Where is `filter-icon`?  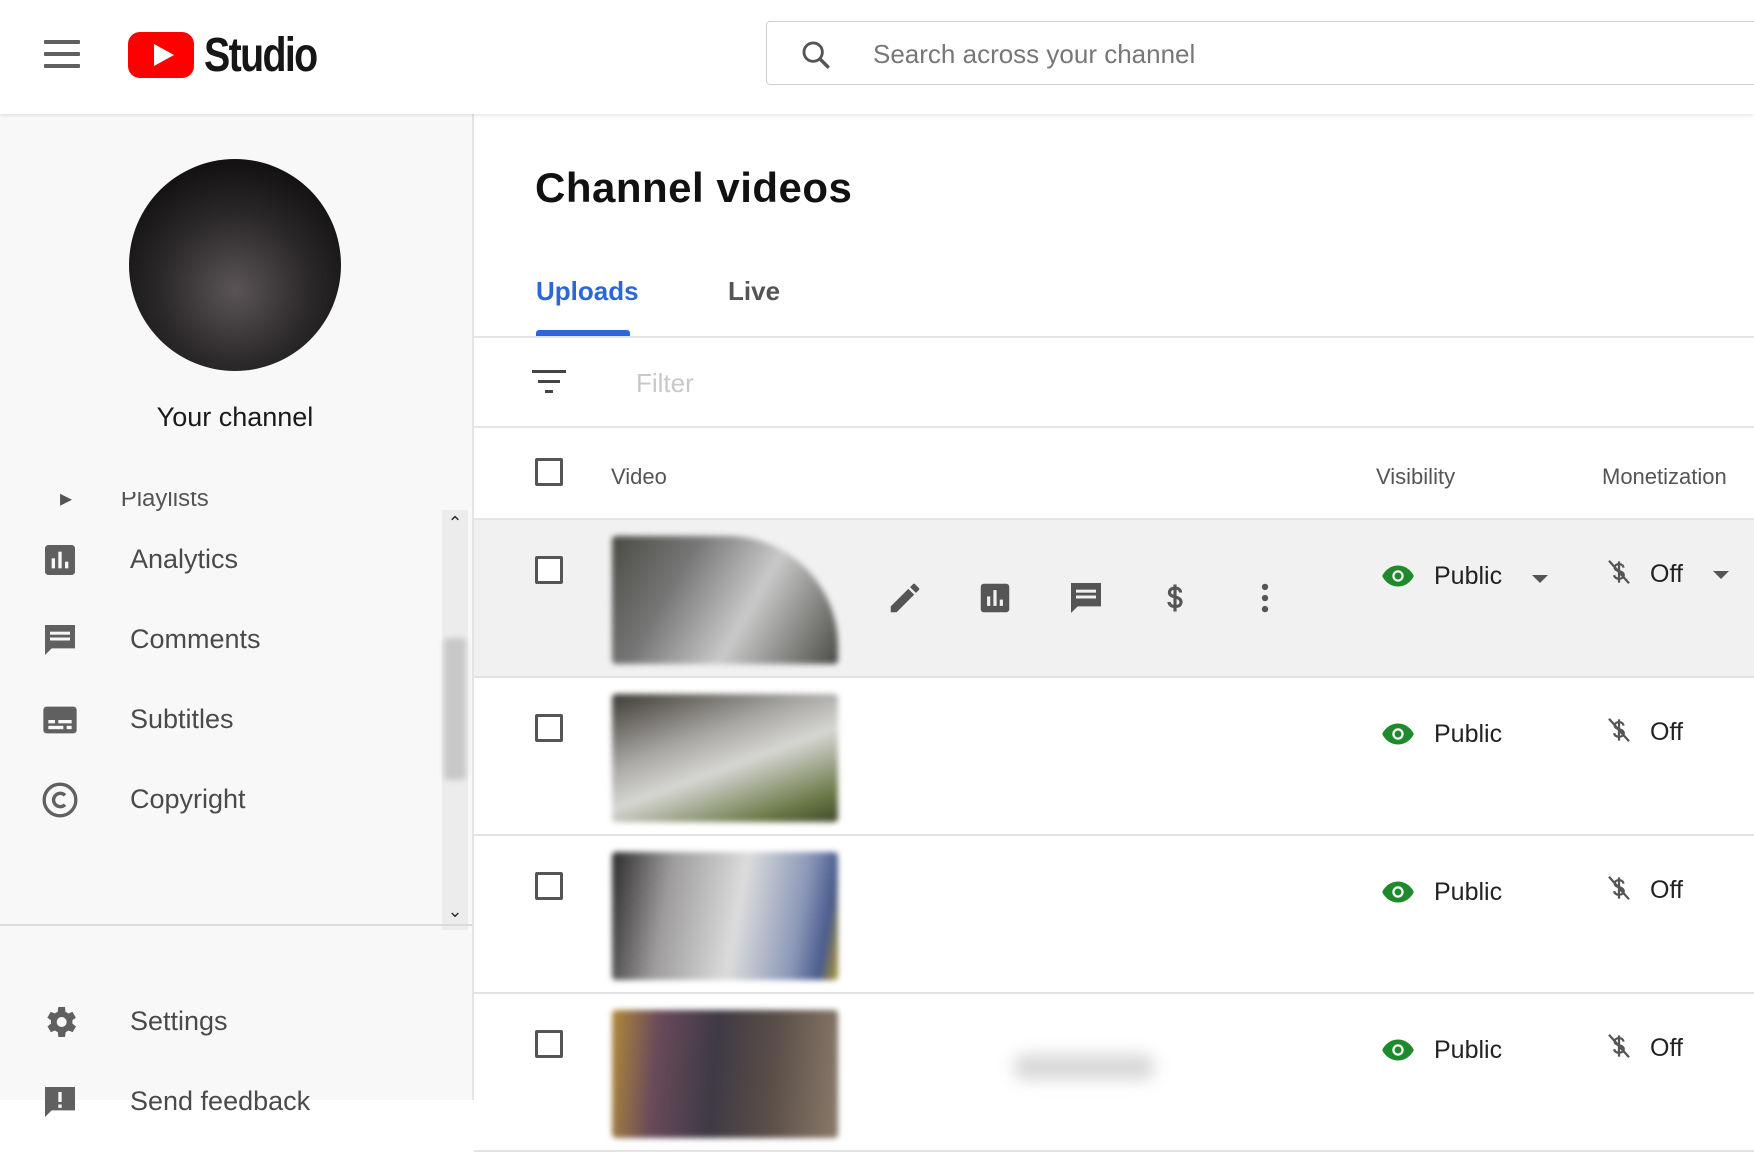
filter-icon is located at coordinates (550, 382).